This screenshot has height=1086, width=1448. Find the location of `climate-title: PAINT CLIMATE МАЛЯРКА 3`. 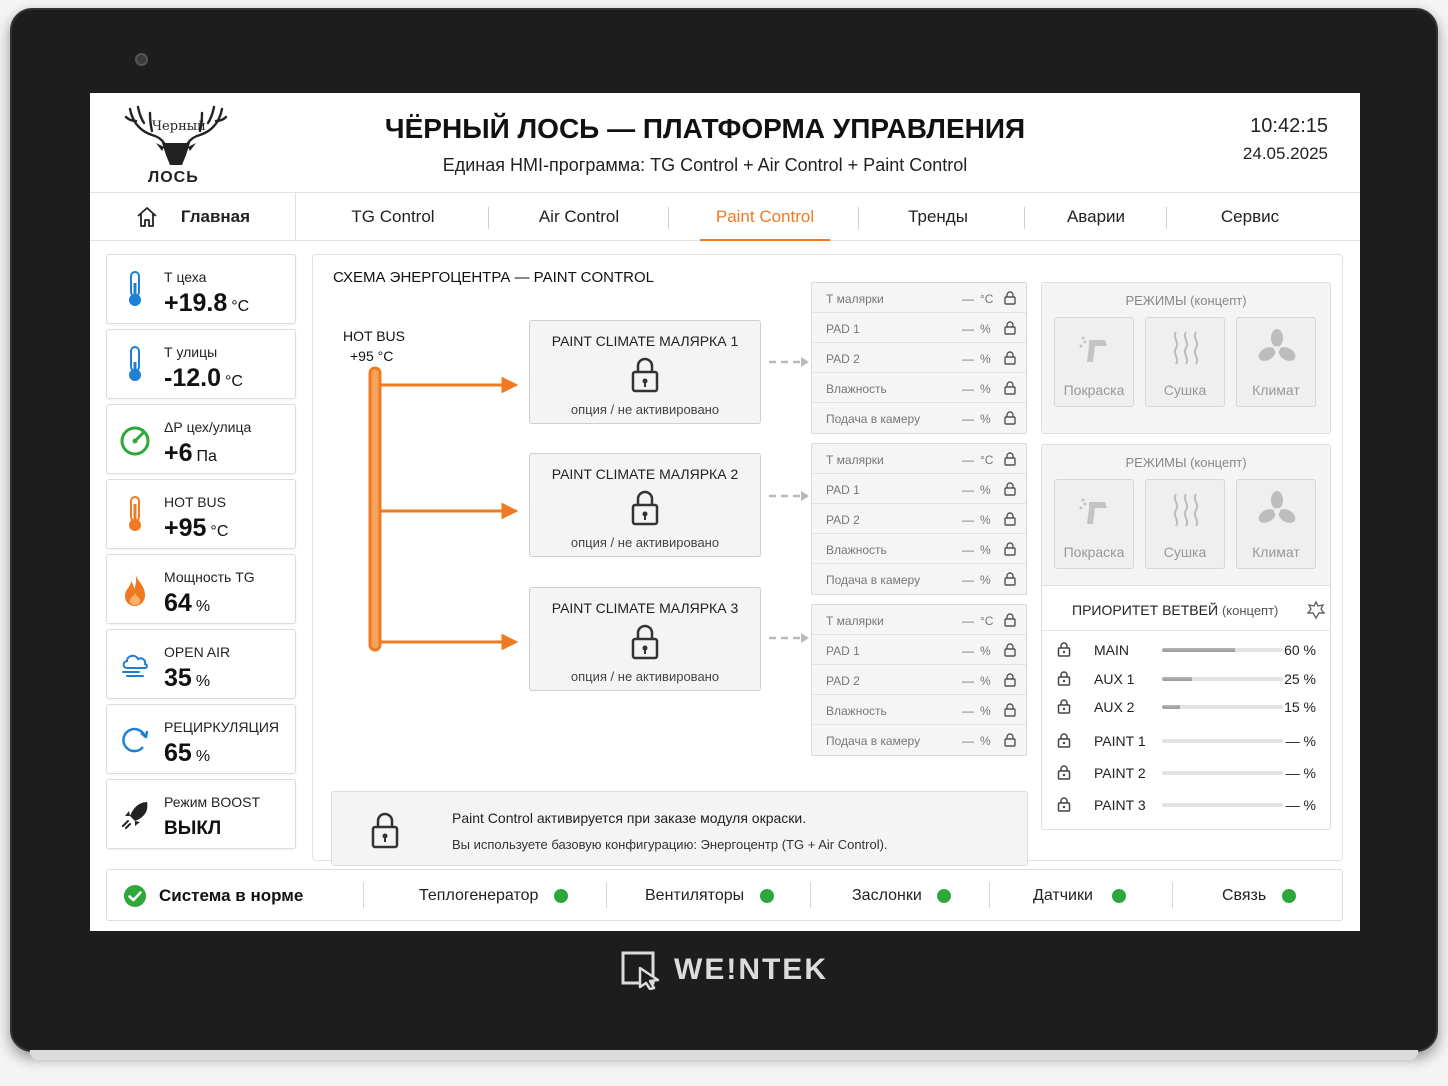

climate-title: PAINT CLIMATE МАЛЯРКА 3 is located at coordinates (645, 608).